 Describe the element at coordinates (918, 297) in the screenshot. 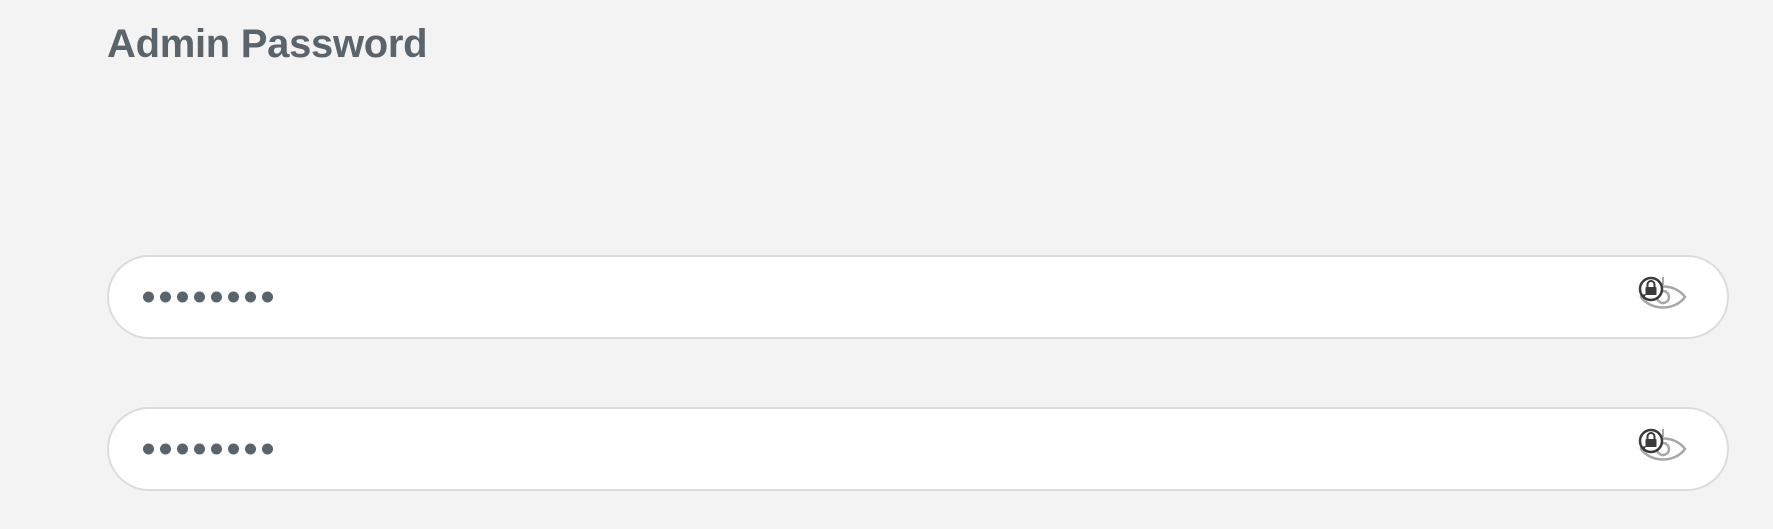

I see `password-input: ••••••••` at that location.